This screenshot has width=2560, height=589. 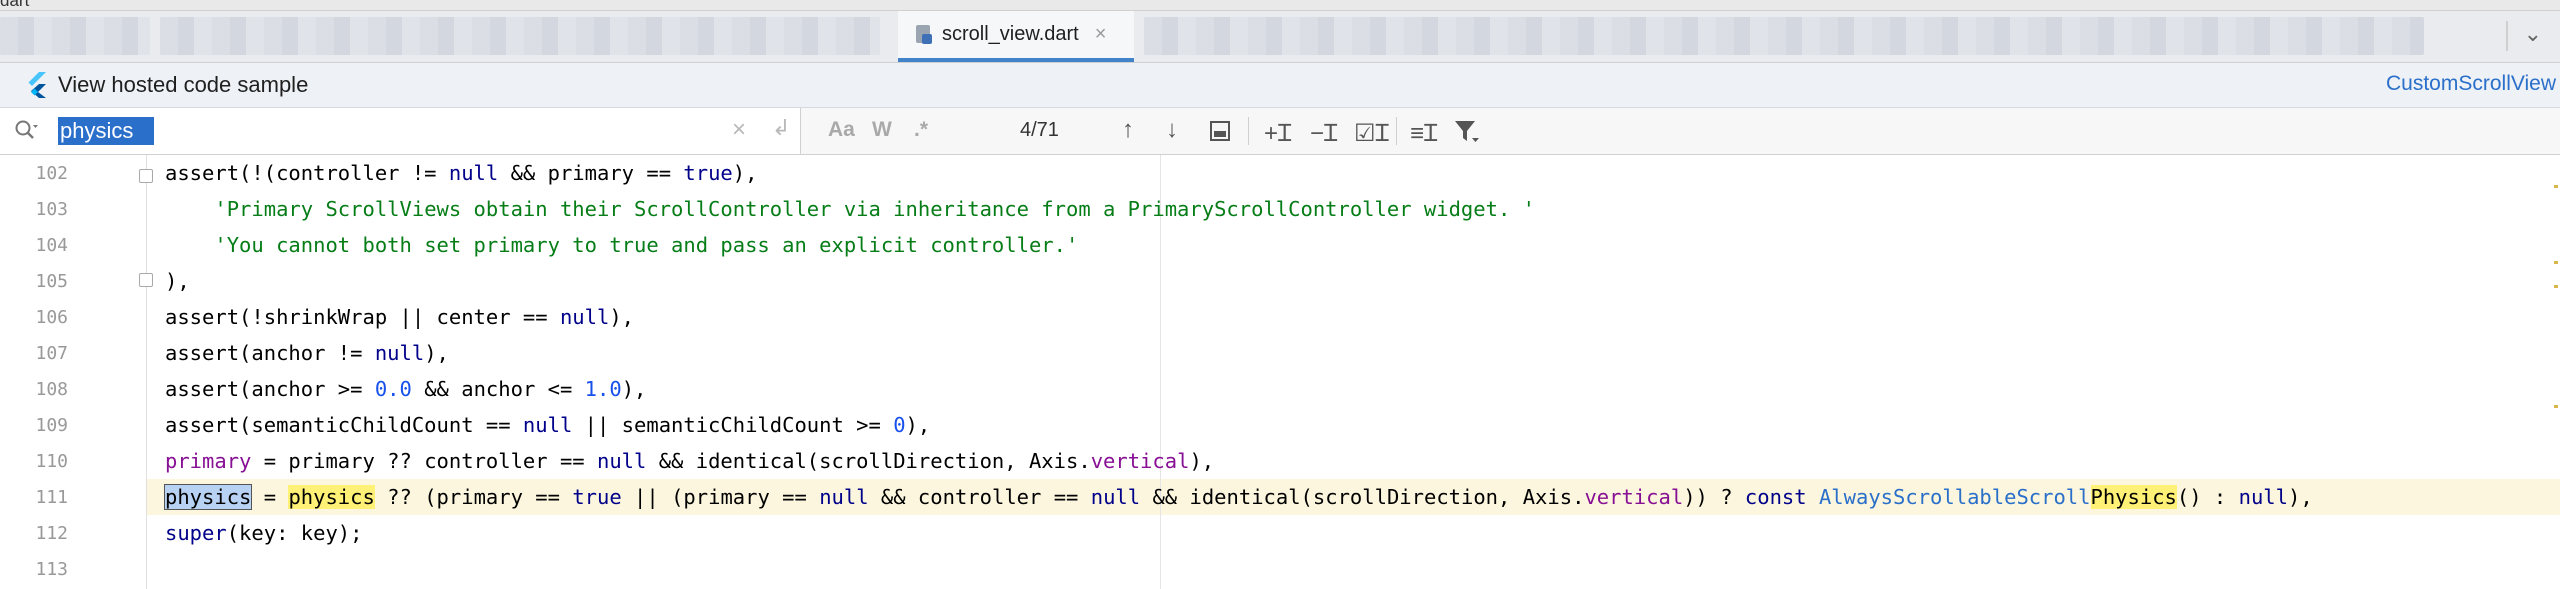 I want to click on code-line: ),, so click(x=177, y=281).